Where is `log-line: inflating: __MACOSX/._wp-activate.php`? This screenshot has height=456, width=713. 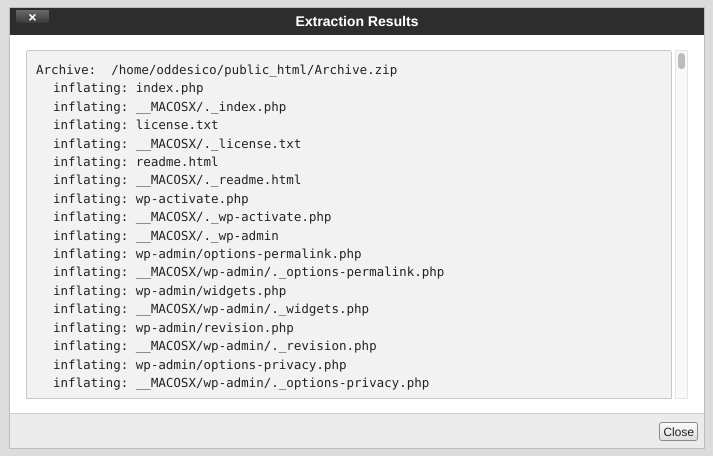
log-line: inflating: __MACOSX/._wp-activate.php is located at coordinates (192, 217).